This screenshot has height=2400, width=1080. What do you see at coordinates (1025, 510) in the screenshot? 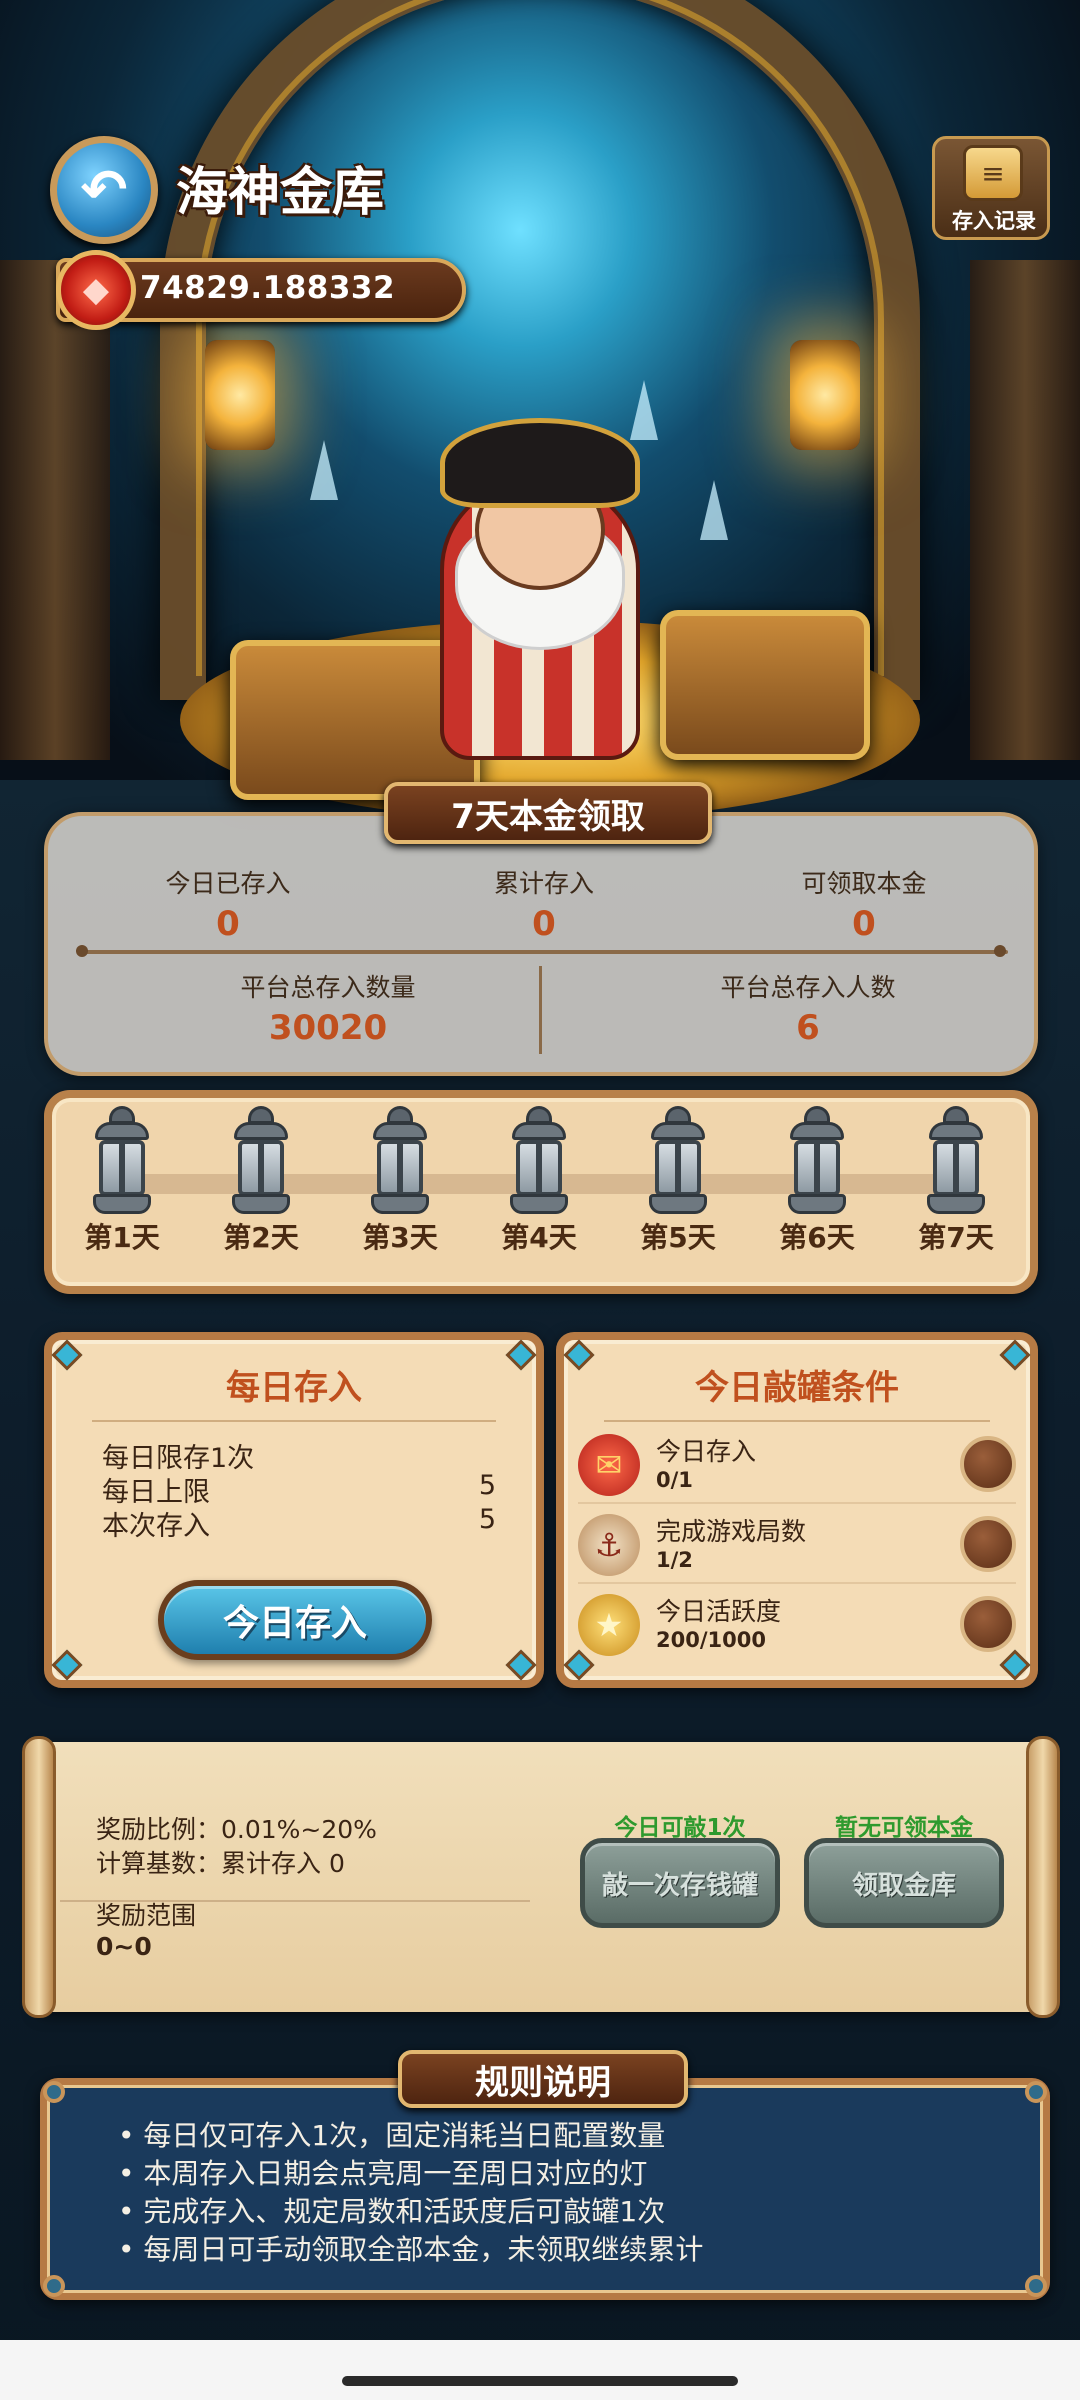
I see `right-pillar` at bounding box center [1025, 510].